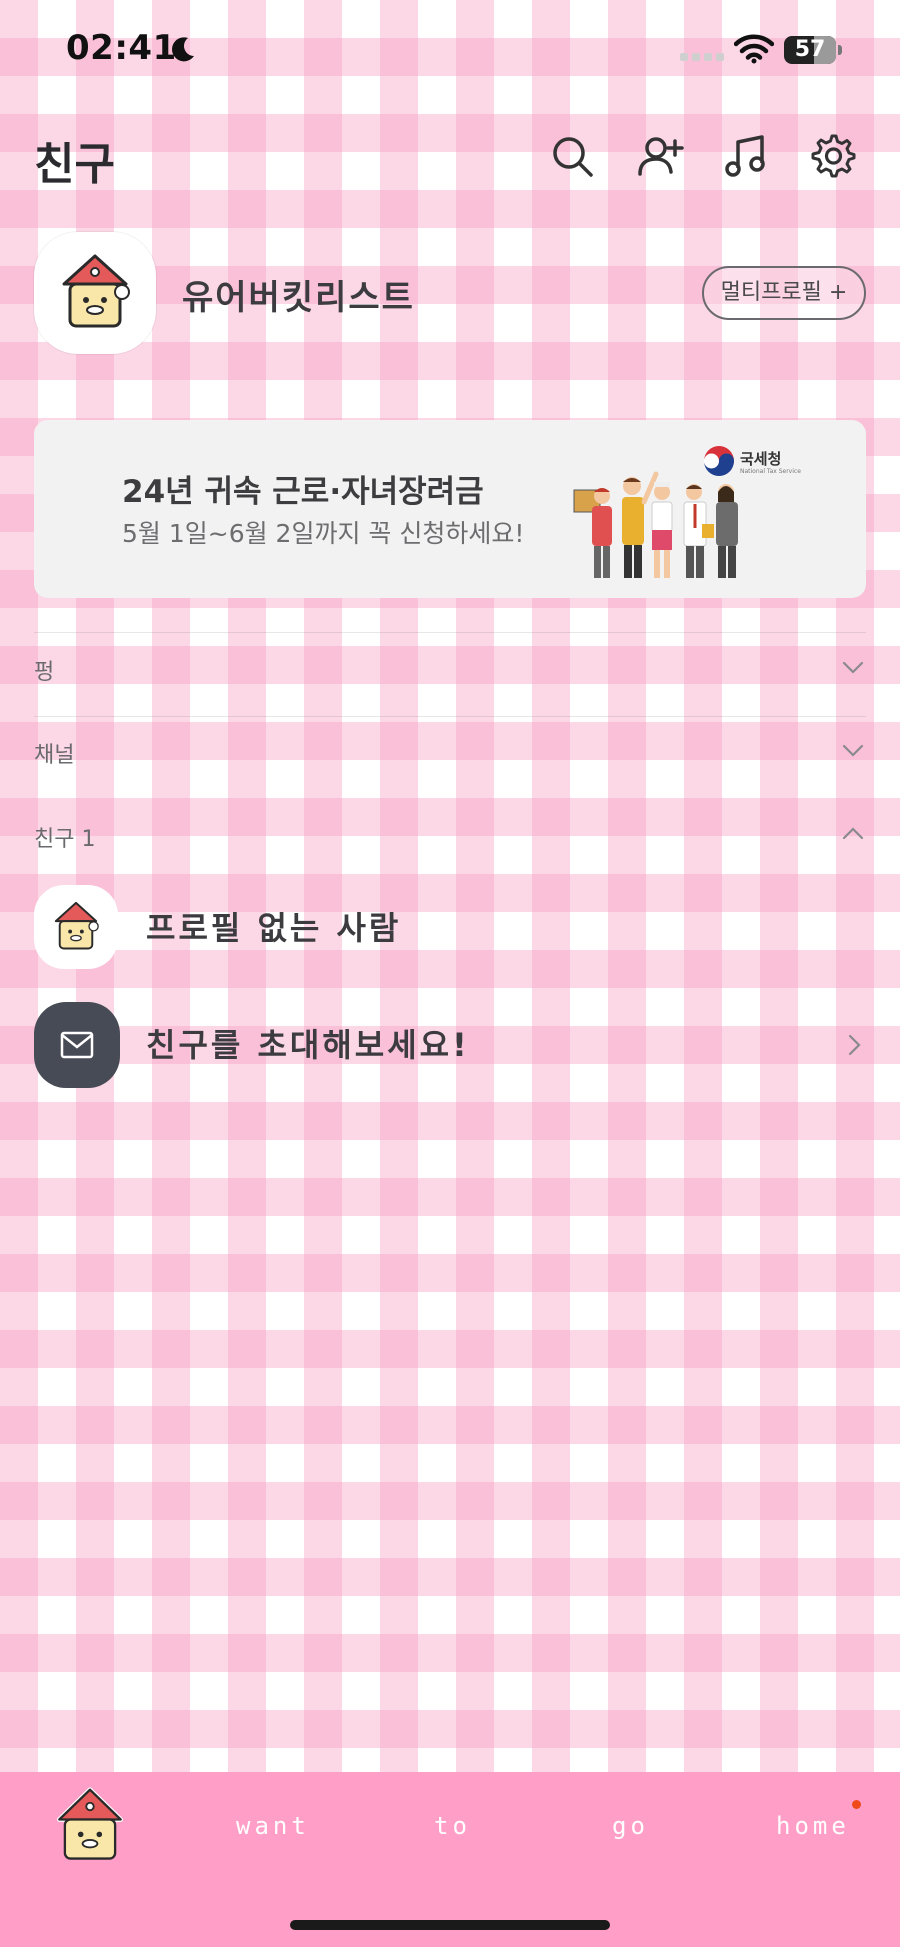 The width and height of the screenshot is (900, 1947). What do you see at coordinates (452, 1826) in the screenshot?
I see `tab-to: to` at bounding box center [452, 1826].